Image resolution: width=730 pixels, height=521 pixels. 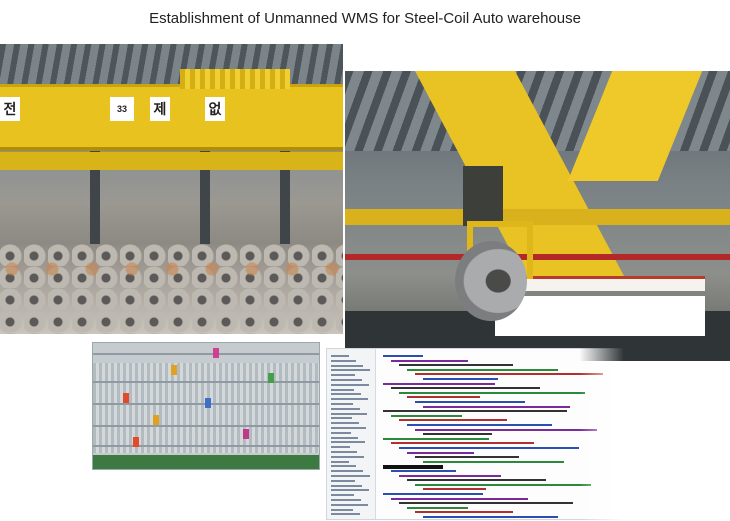 I want to click on wall-banner, so click(x=610, y=283).